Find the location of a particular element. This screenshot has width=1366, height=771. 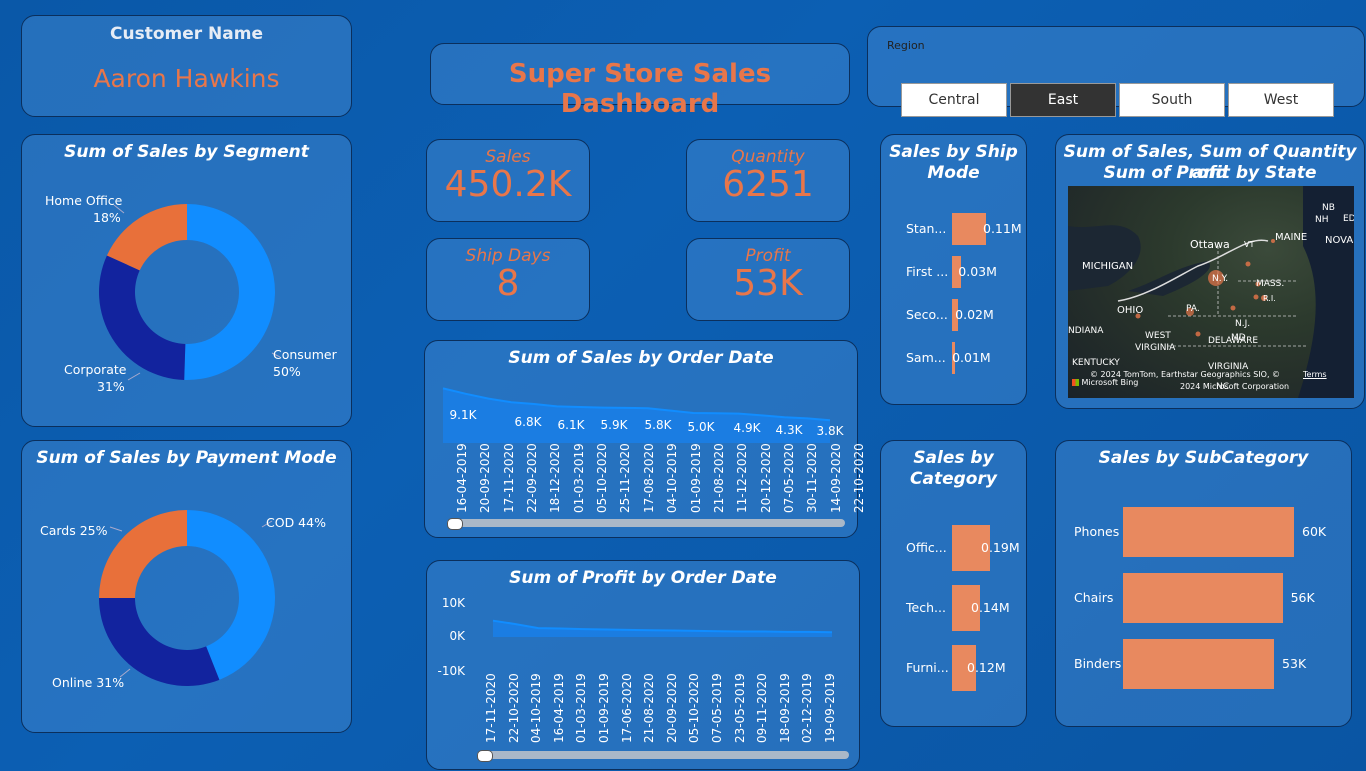

map-place-label: VT is located at coordinates (1249, 244).